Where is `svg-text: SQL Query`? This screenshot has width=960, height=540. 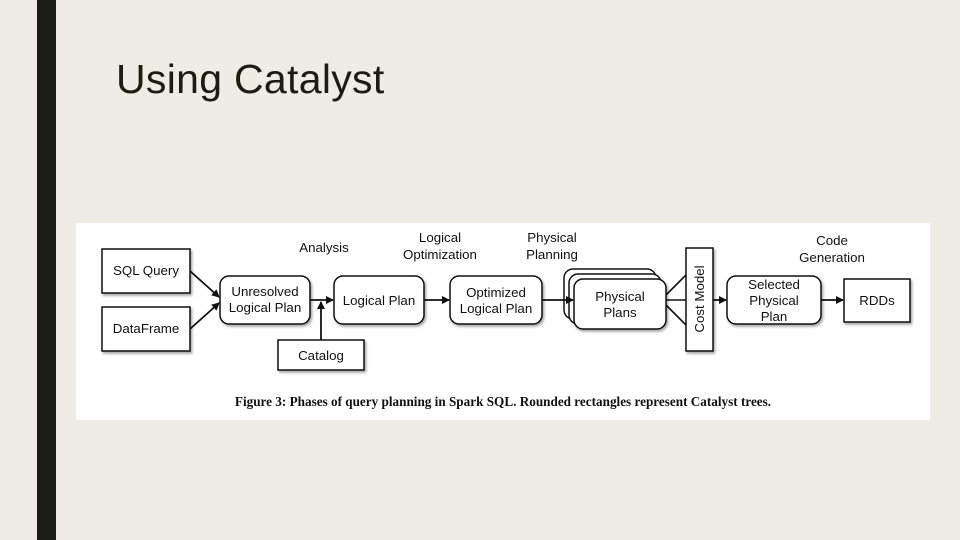 svg-text: SQL Query is located at coordinates (146, 270).